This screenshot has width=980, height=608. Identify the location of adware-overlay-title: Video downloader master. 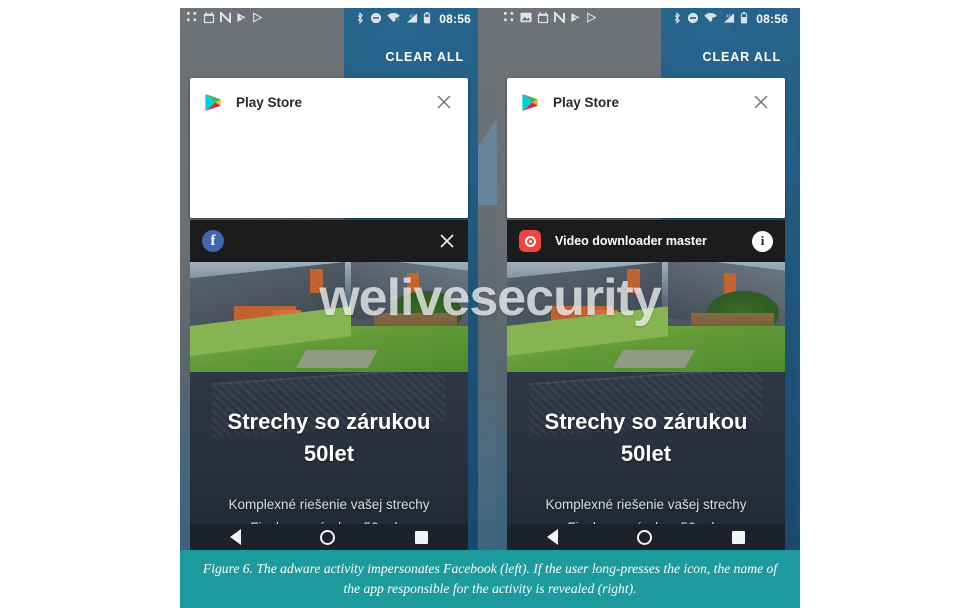
(631, 241).